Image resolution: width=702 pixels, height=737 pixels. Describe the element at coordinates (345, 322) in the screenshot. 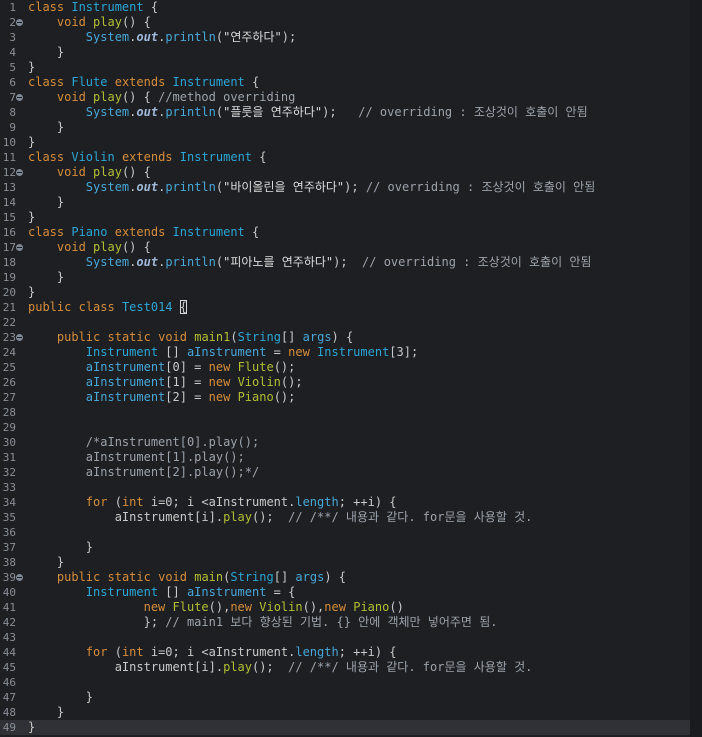

I see `code-line: 22` at that location.